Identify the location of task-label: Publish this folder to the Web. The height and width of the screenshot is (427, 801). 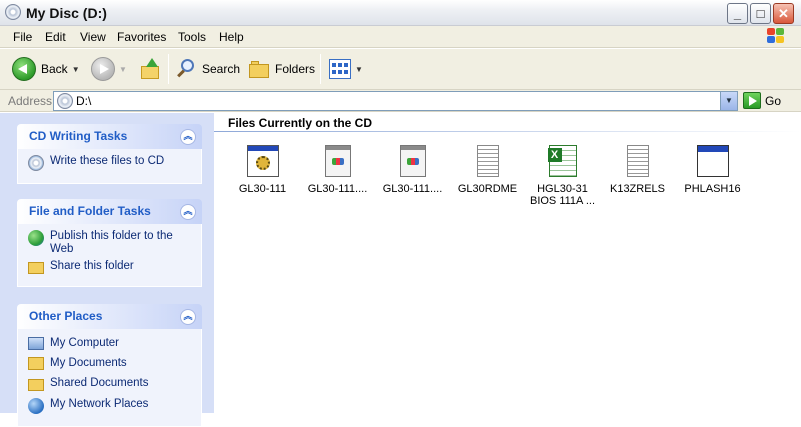
(111, 242).